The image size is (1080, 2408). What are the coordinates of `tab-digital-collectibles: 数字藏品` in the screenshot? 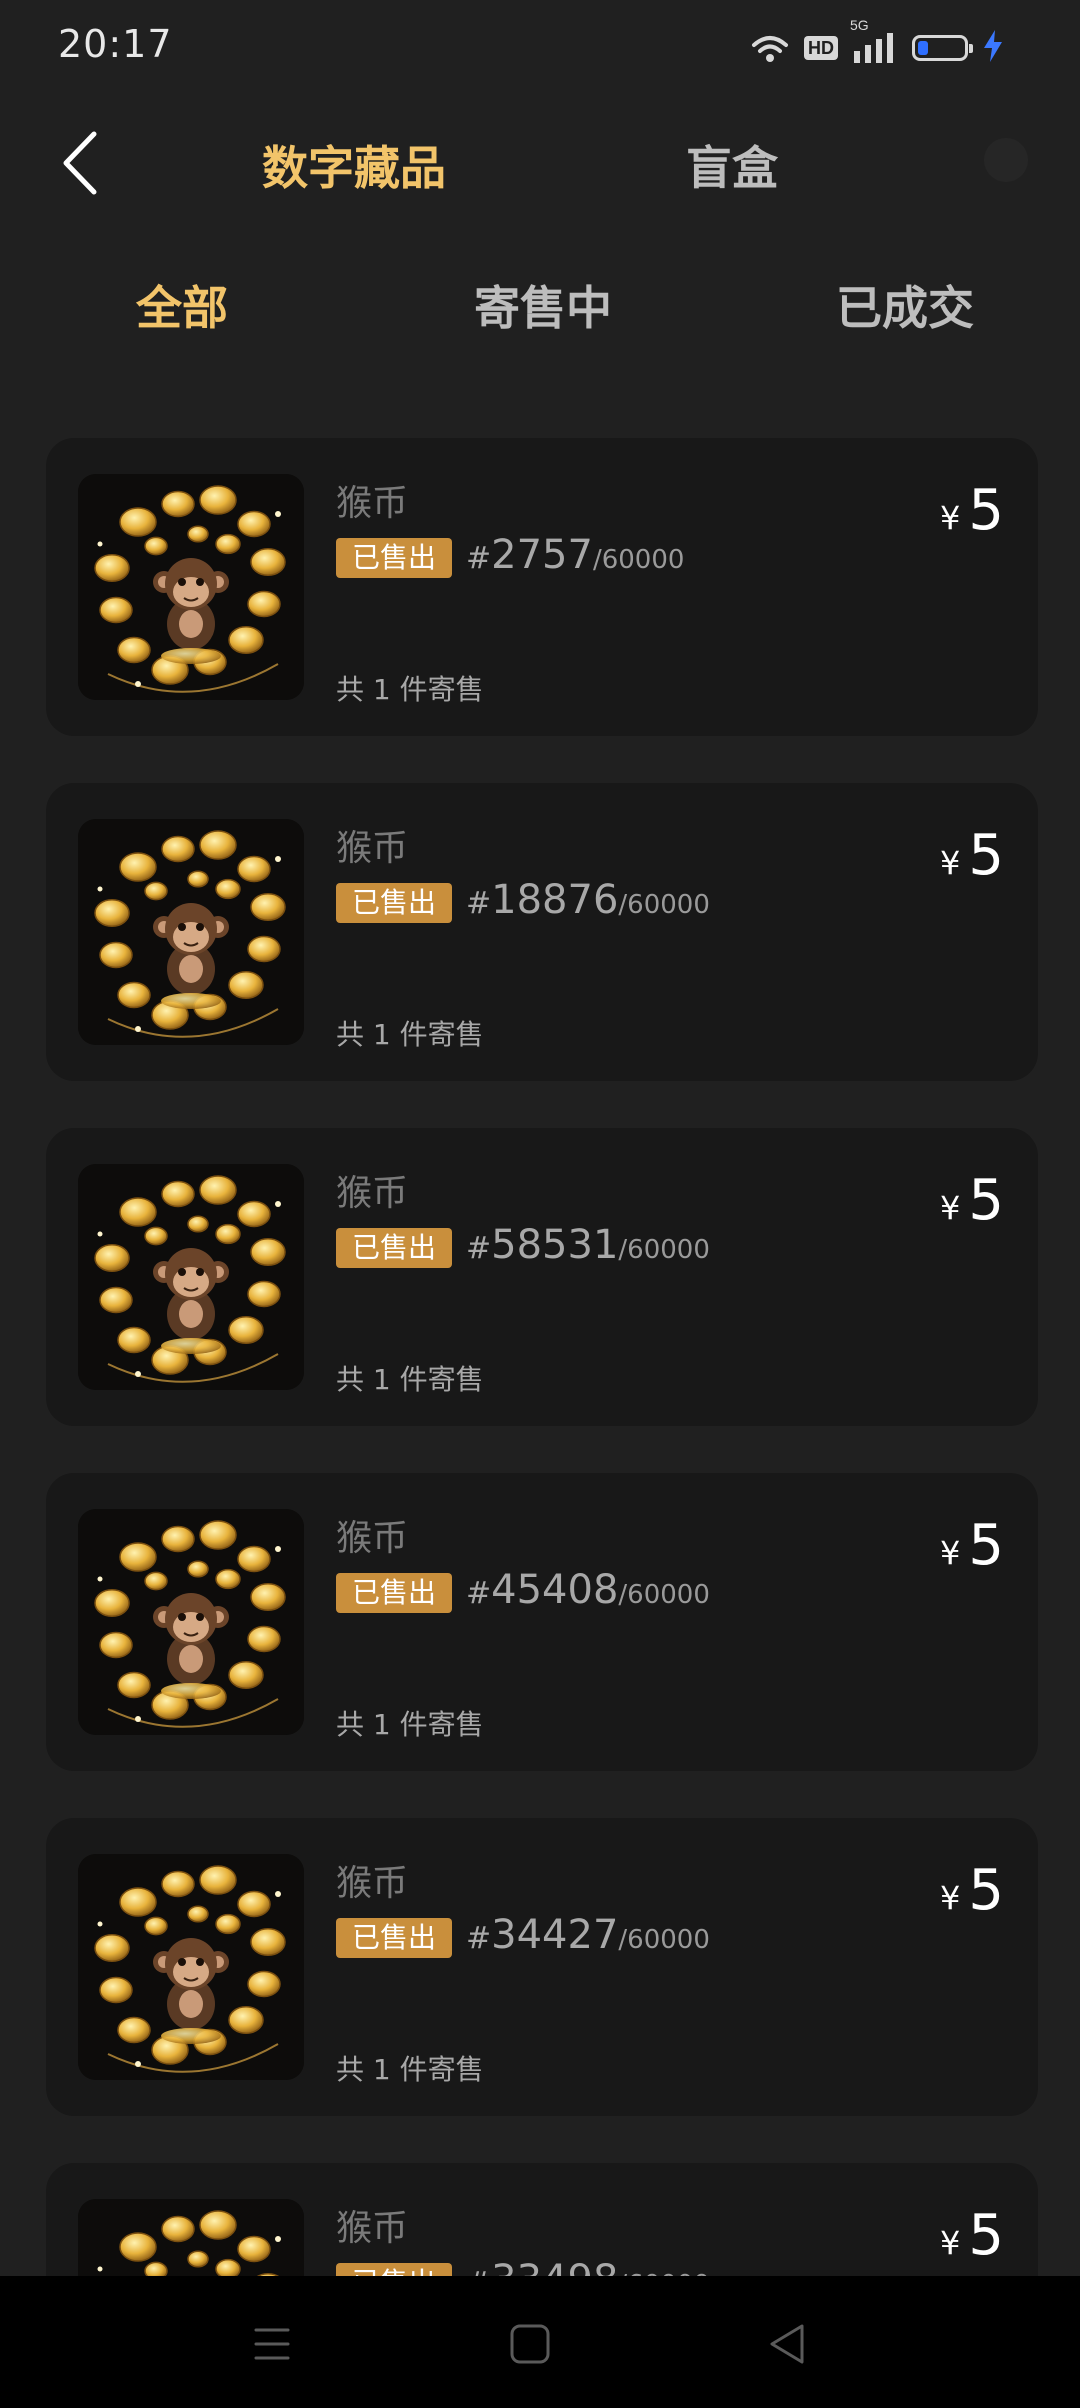 It's located at (354, 165).